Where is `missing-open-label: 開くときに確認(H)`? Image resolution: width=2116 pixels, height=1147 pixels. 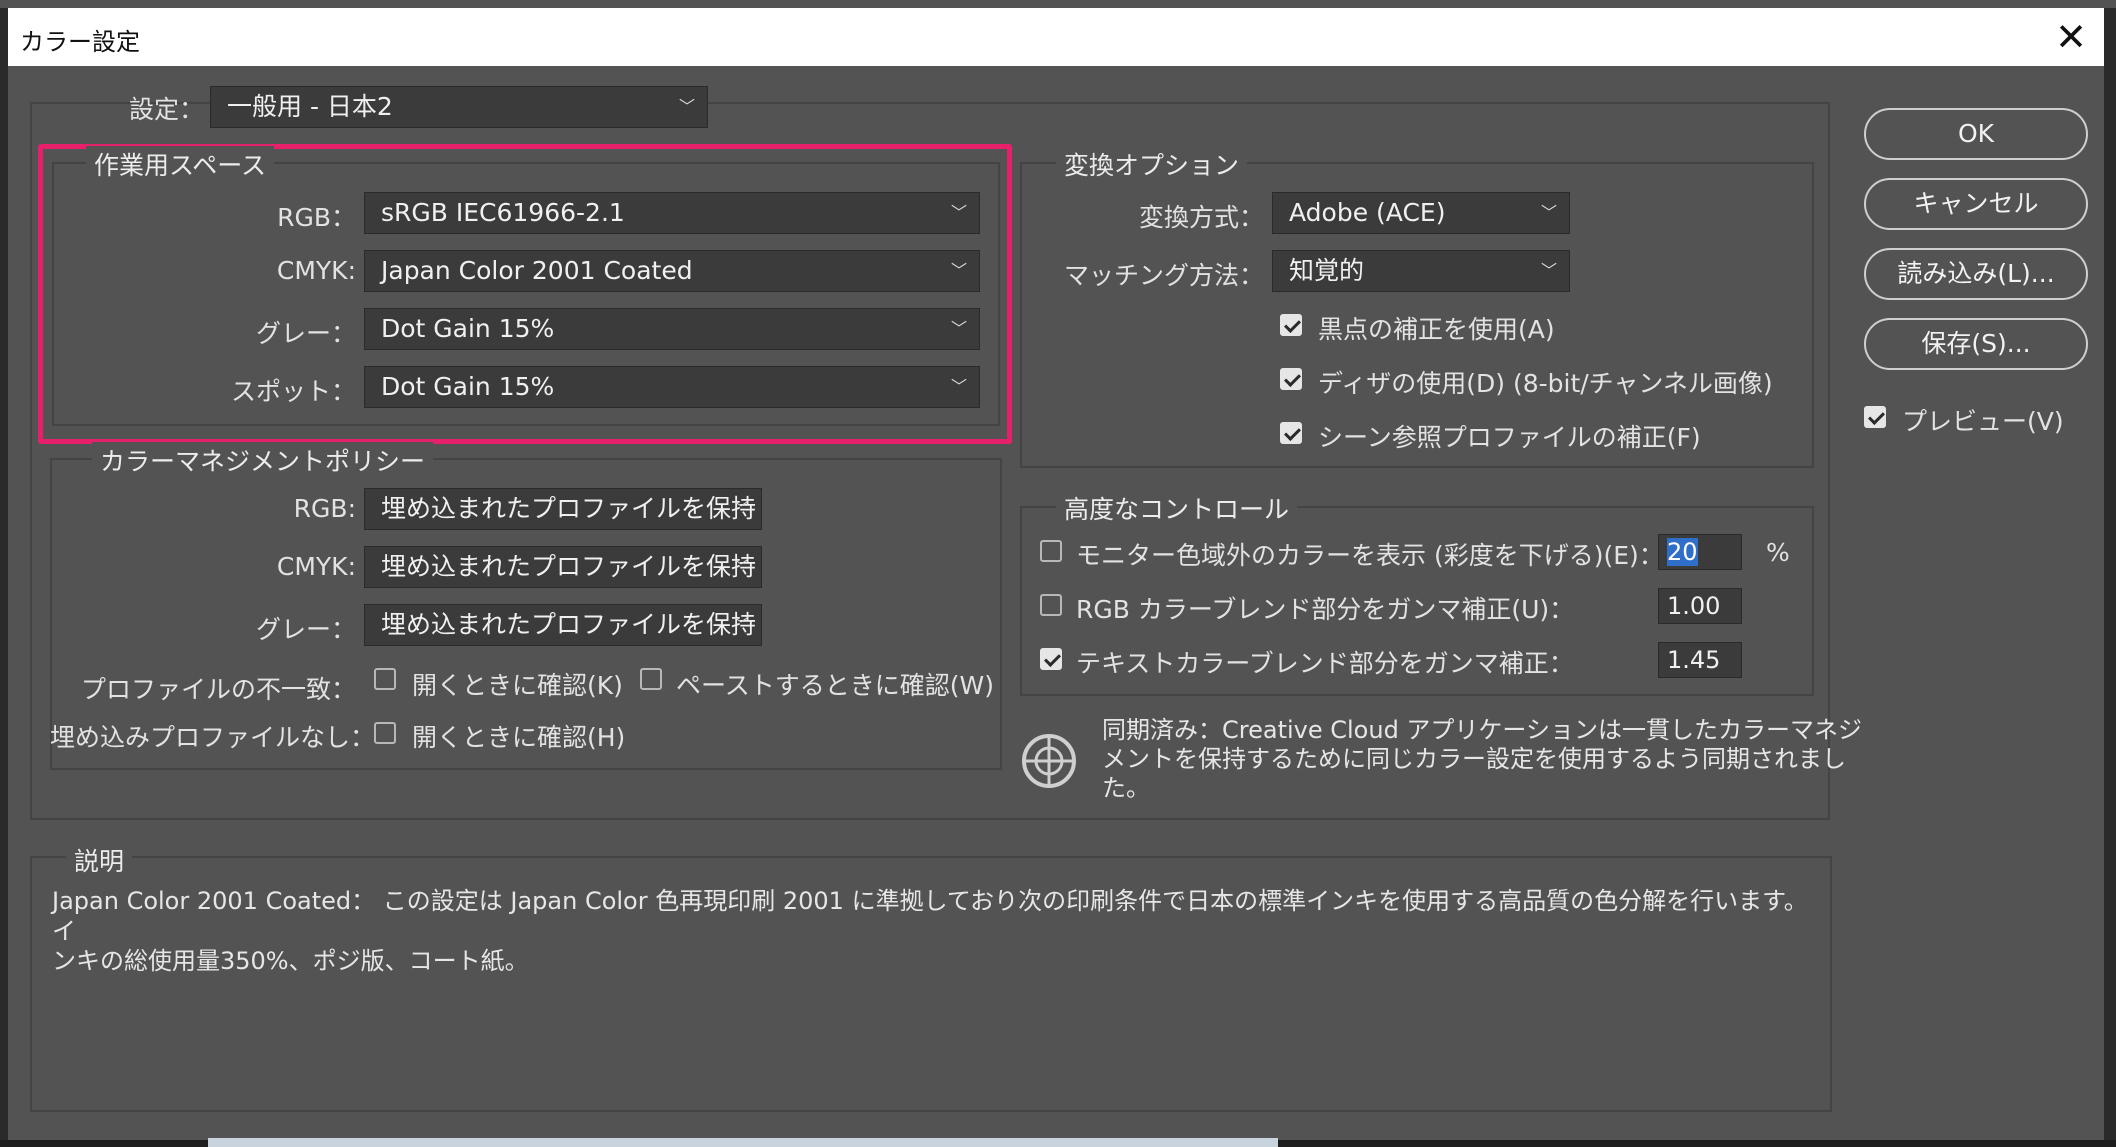
missing-open-label: 開くときに確認(H) is located at coordinates (518, 736).